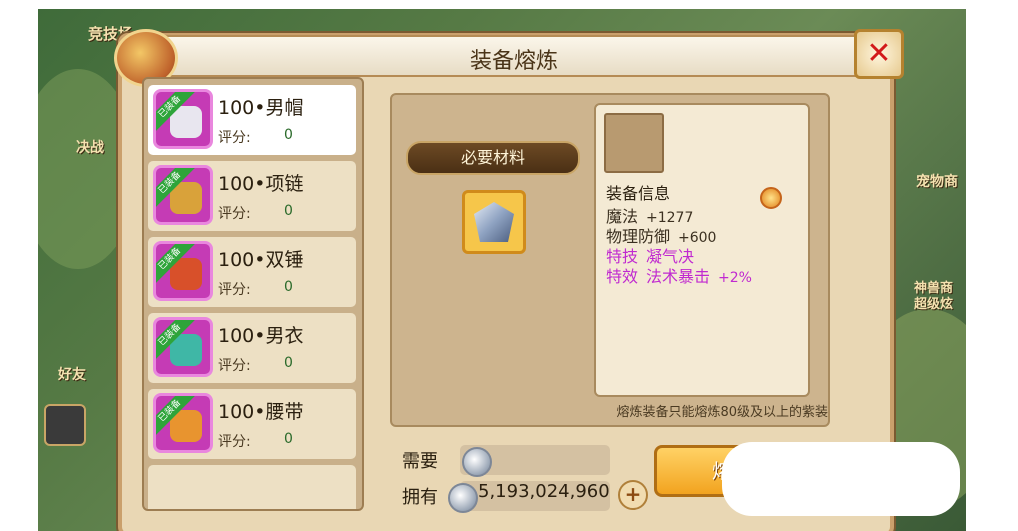 Image resolution: width=1018 pixels, height=531 pixels. I want to click on list-item: 已装备 100•双锤 评分: 0, so click(252, 272).